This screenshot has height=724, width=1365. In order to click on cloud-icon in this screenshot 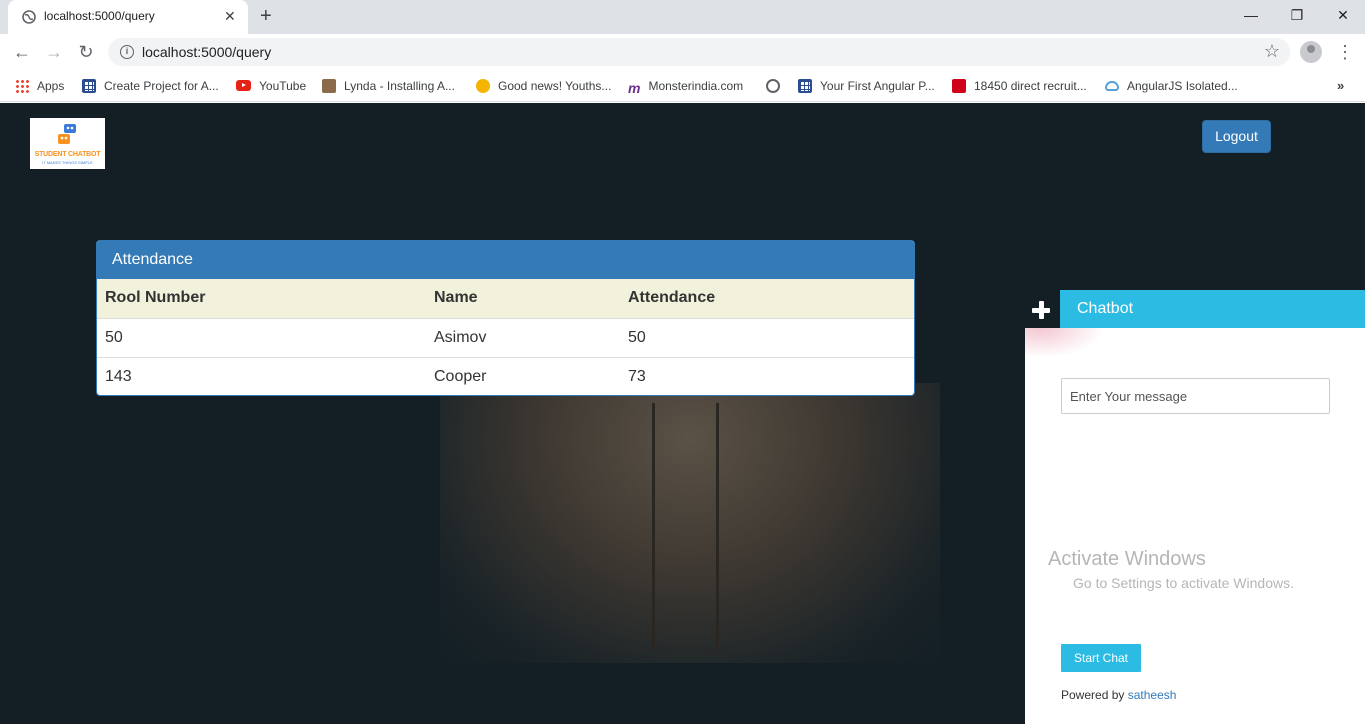, I will do `click(1112, 86)`.